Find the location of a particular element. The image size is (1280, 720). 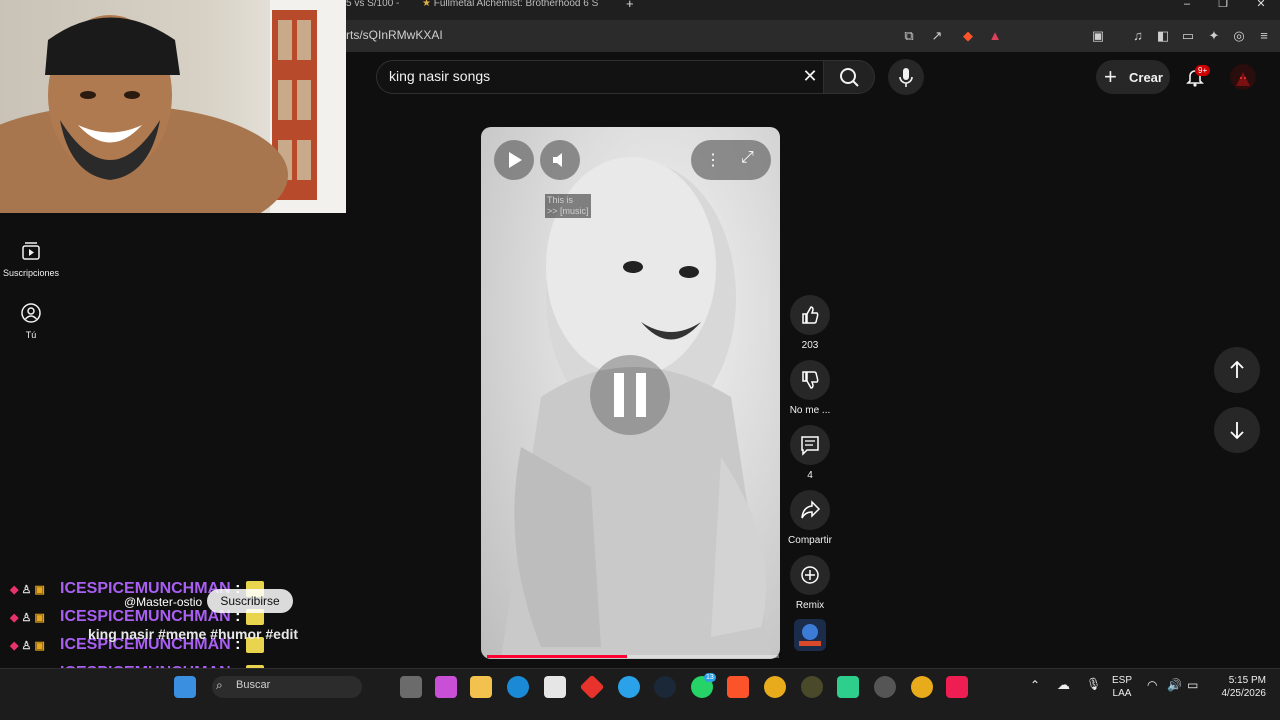

whatsapp-badge: 13 is located at coordinates (710, 677).